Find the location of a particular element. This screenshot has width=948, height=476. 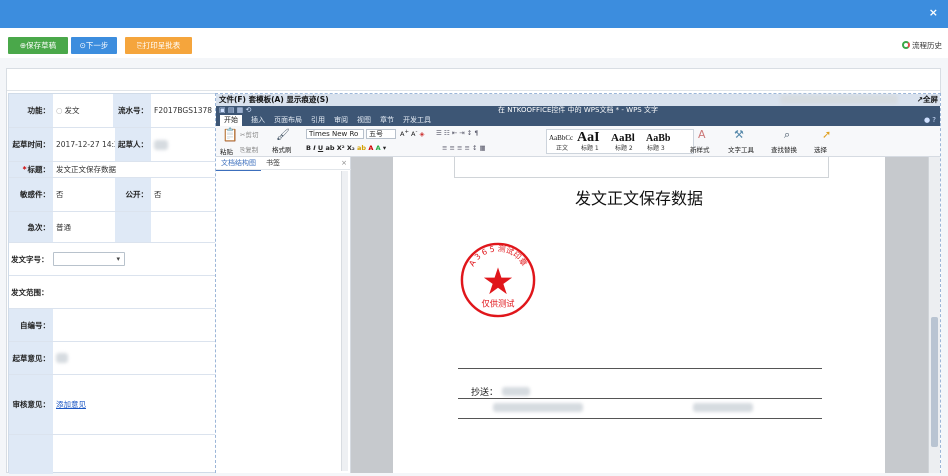

form-row-function: 功能： ○ 发文 流水号： F2017BGS1378 is located at coordinates (112, 111).